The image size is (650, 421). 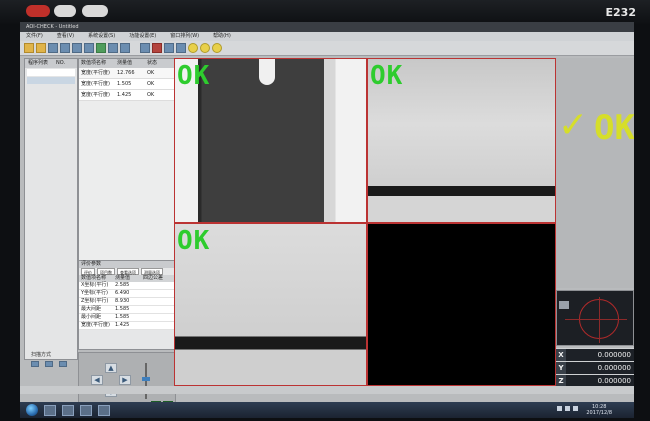 What do you see at coordinates (127, 326) in the screenshot?
I see `table-row: 宽度(平行度) 1.425` at bounding box center [127, 326].